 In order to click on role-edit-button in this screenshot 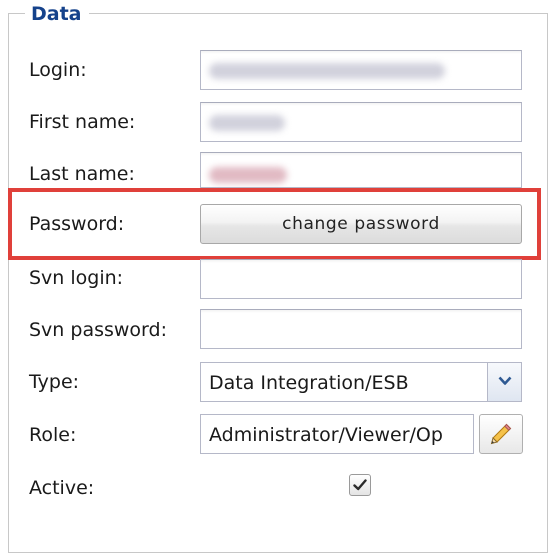, I will do `click(501, 434)`.